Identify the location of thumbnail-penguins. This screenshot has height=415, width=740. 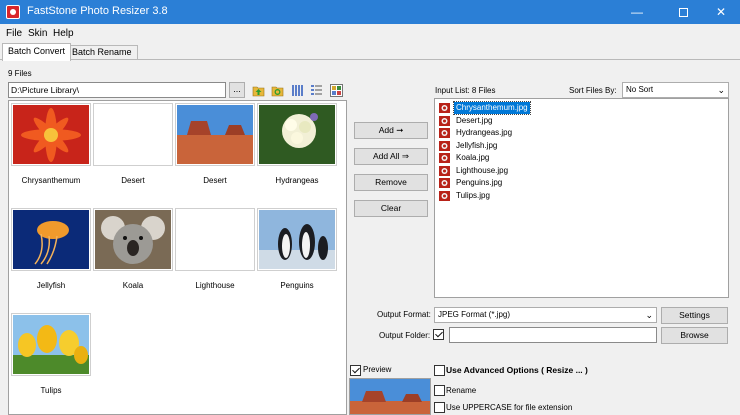
(297, 239).